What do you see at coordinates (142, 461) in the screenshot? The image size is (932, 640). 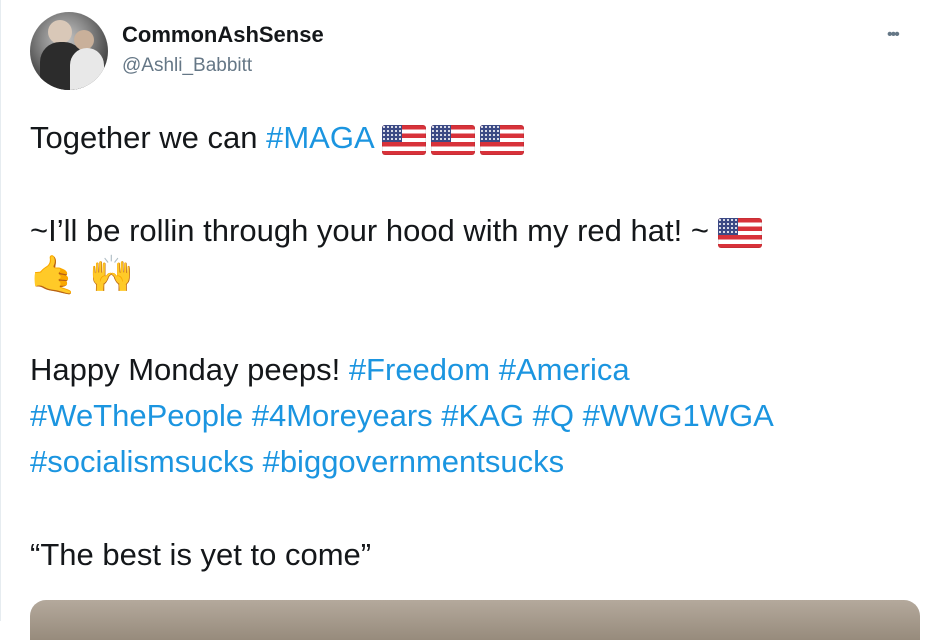 I see `hashtag-socialismsucks: #socialismsucks` at bounding box center [142, 461].